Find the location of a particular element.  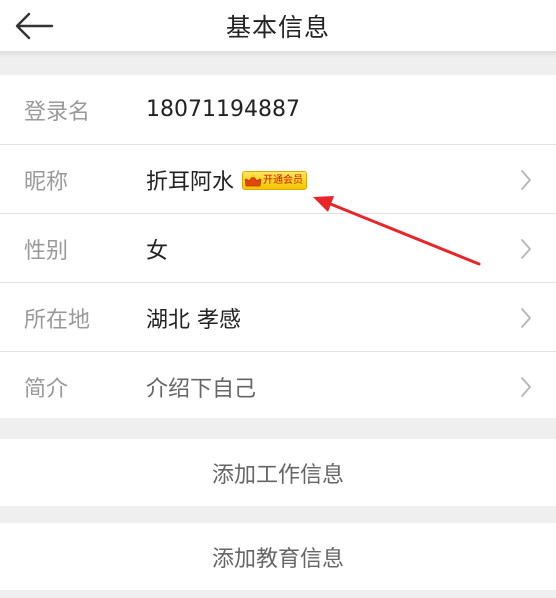

field-label: 所在地 is located at coordinates (57, 320).